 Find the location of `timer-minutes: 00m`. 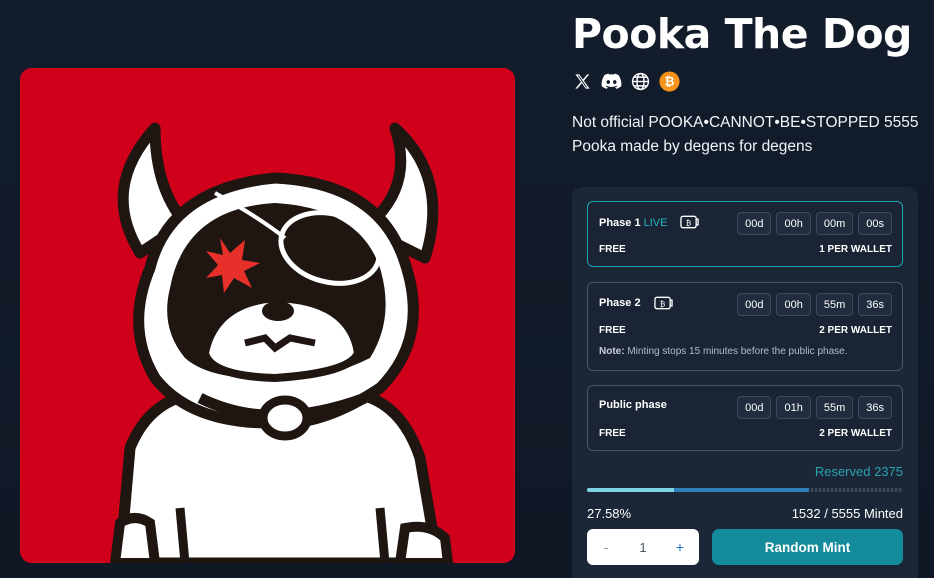

timer-minutes: 00m is located at coordinates (834, 223).